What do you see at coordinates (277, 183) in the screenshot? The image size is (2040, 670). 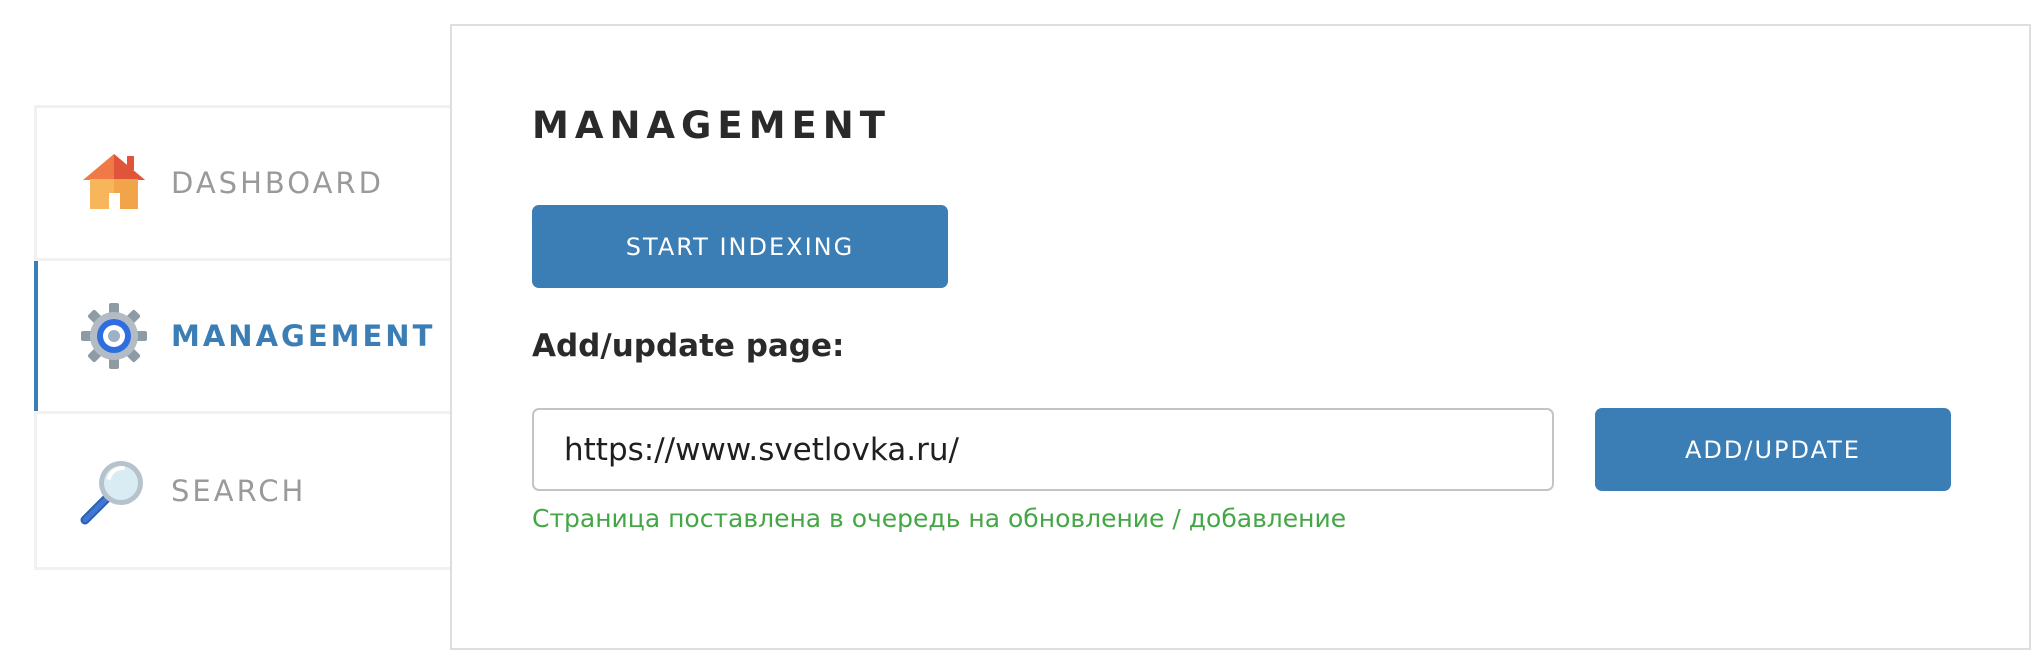 I see `sidebar-item-label: DASHBOARD` at bounding box center [277, 183].